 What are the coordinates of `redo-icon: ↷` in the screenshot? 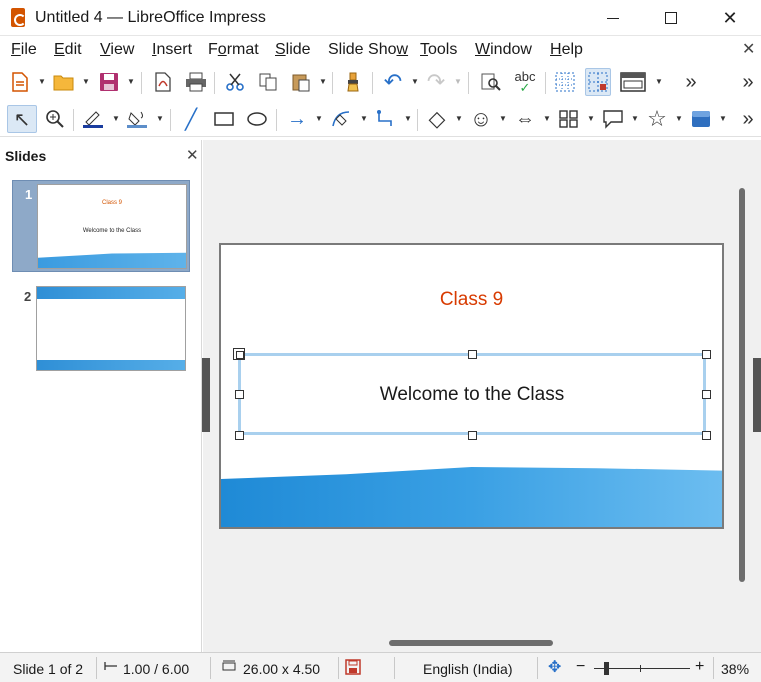 It's located at (436, 82).